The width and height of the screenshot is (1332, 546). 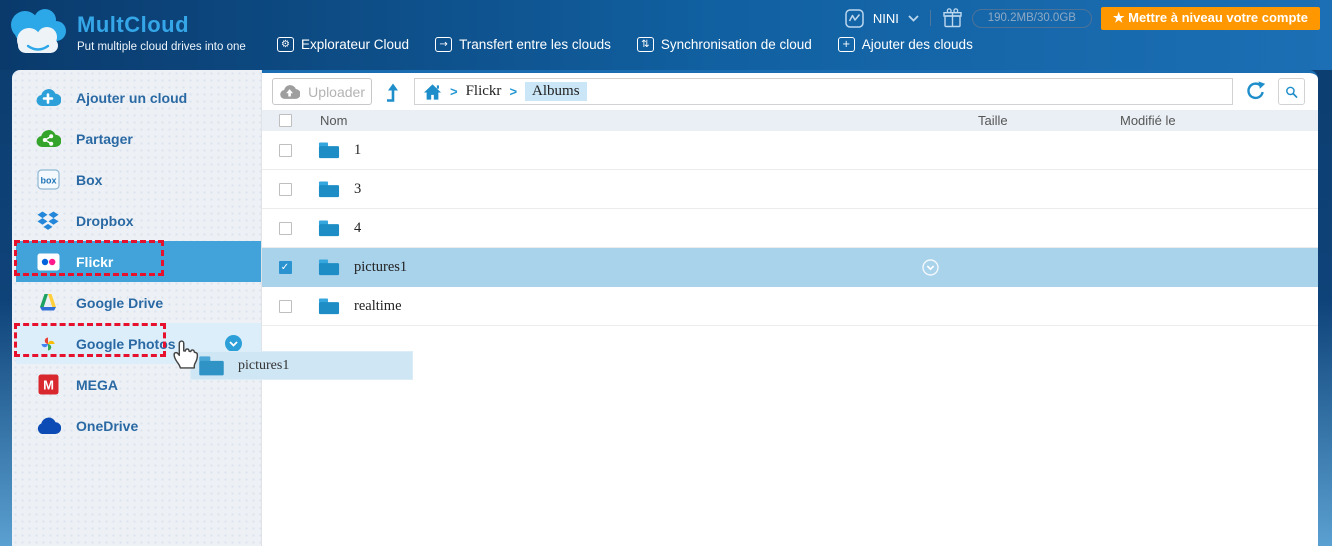 I want to click on file-name: 4, so click(x=358, y=227).